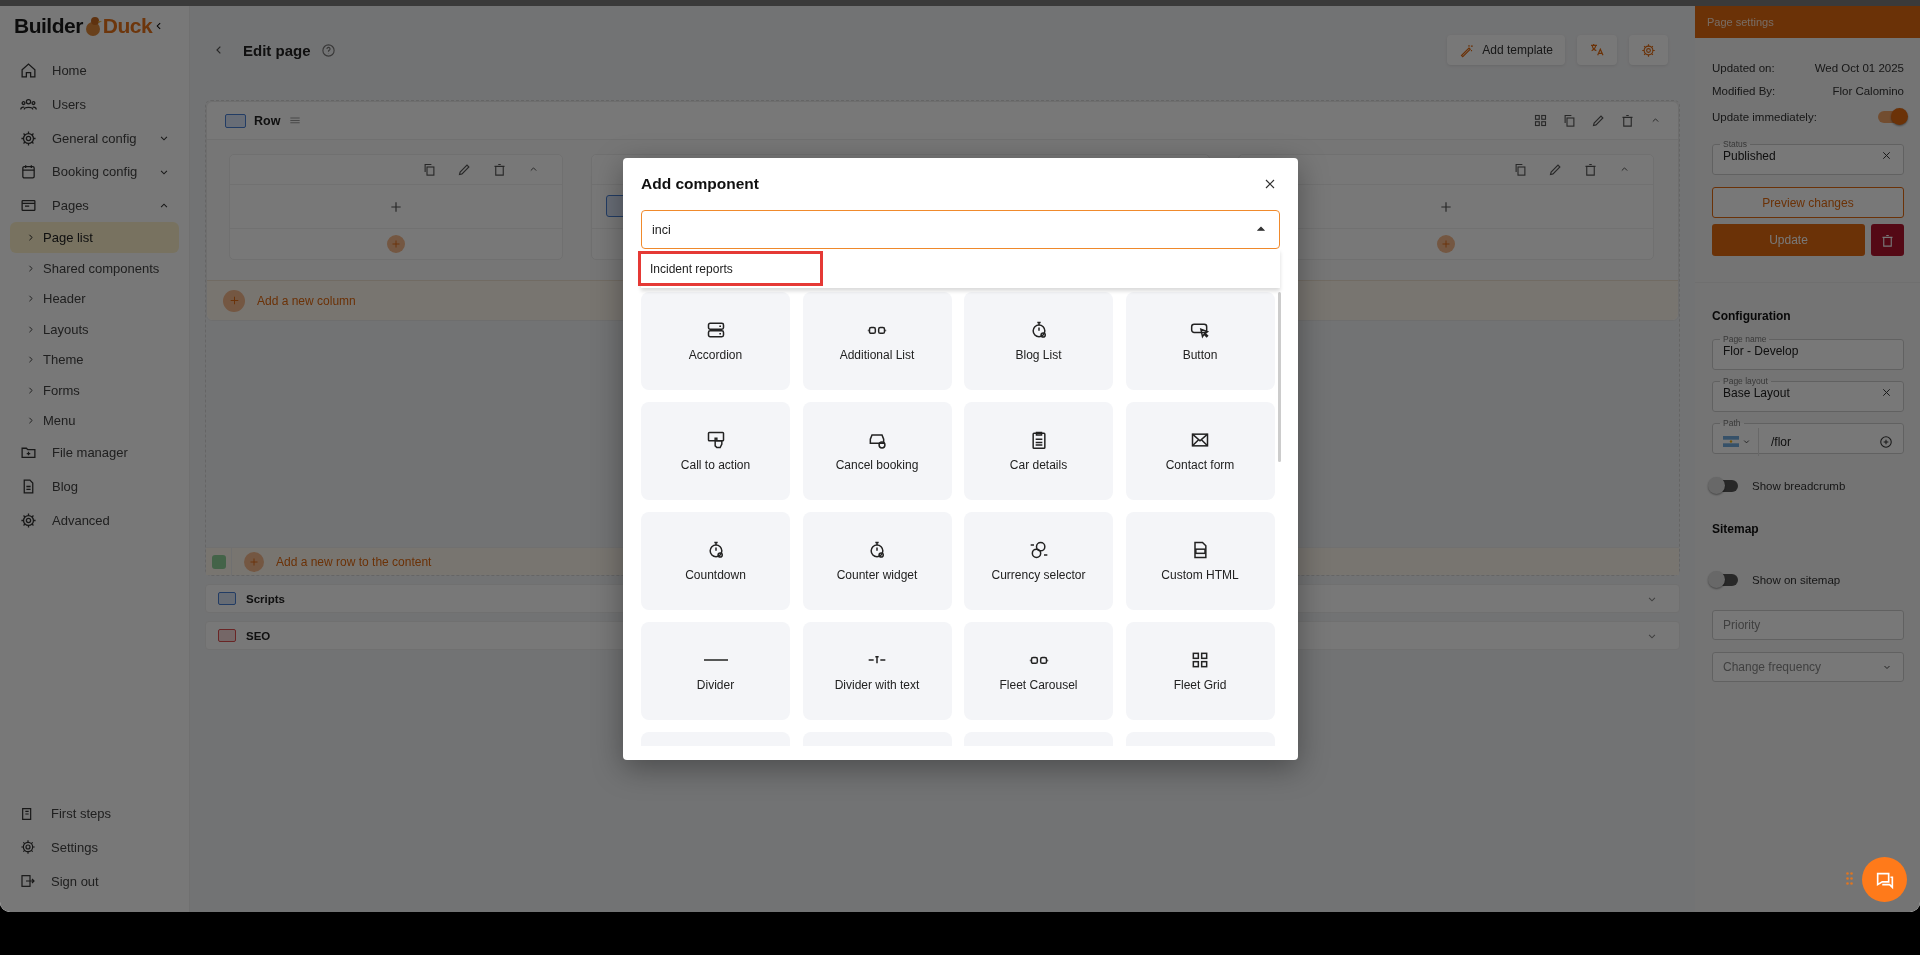  Describe the element at coordinates (1808, 202) in the screenshot. I see `preview-button: Preview changes` at that location.